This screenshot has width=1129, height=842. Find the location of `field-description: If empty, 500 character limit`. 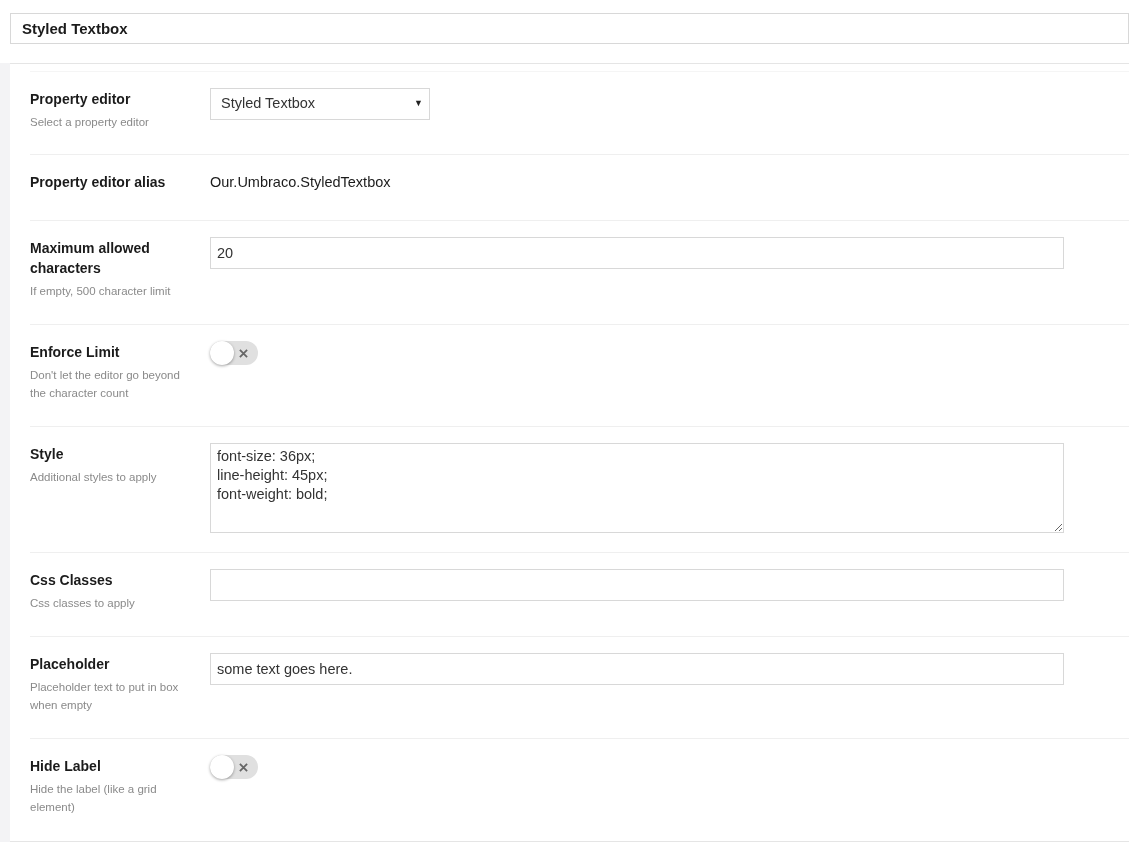

field-description: If empty, 500 character limit is located at coordinates (101, 291).